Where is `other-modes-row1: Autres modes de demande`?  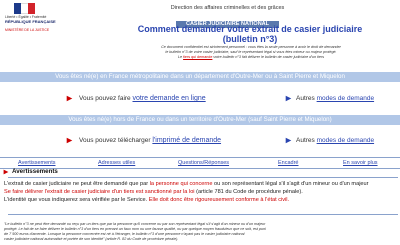
other-modes-row1: Autres modes de demande is located at coordinates (335, 99).